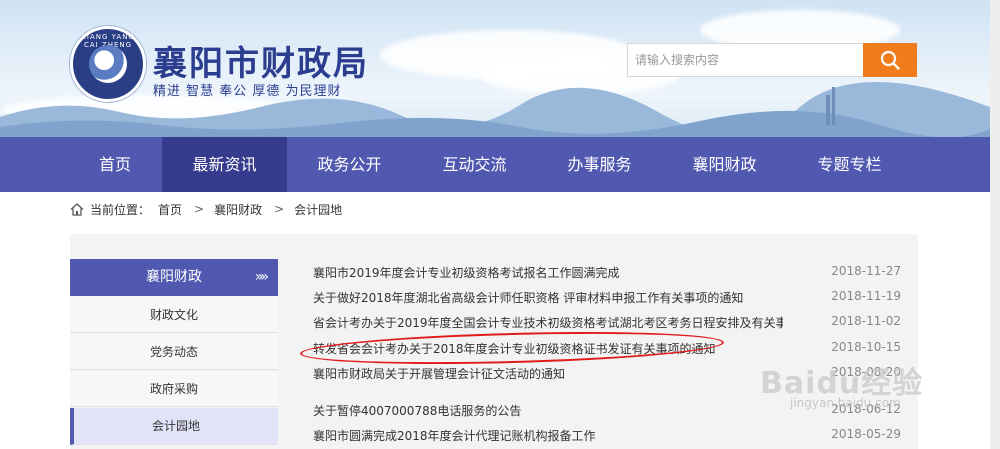 The height and width of the screenshot is (449, 1000). I want to click on news-title: 襄阳市财政局关于开展管理会计征文活动的通知, so click(548, 373).